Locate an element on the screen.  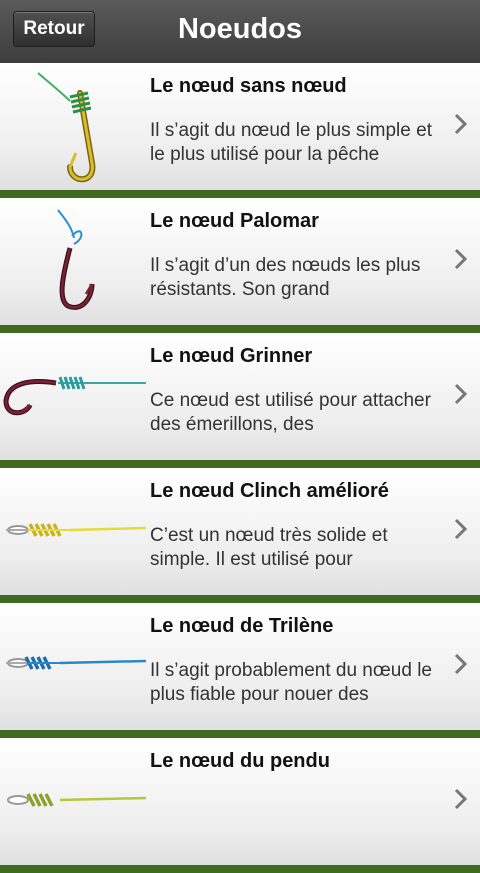
hangman-knot-icon is located at coordinates (74, 801).